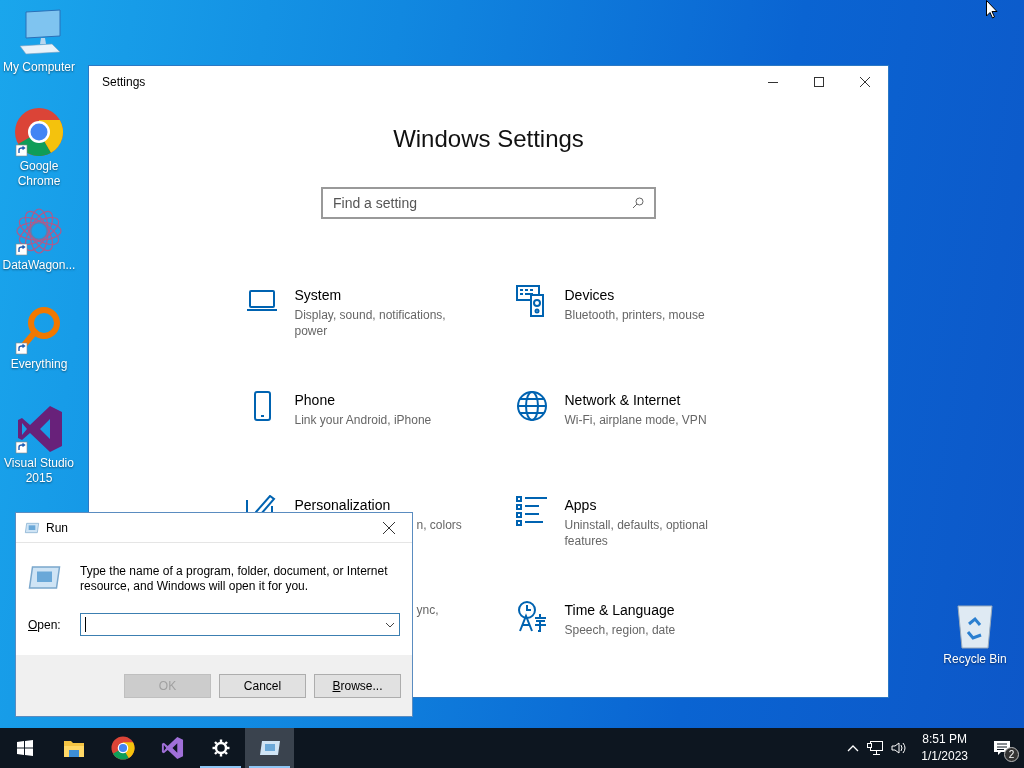 The height and width of the screenshot is (768, 1024). I want to click on dialog-button: Cancel, so click(262, 685).